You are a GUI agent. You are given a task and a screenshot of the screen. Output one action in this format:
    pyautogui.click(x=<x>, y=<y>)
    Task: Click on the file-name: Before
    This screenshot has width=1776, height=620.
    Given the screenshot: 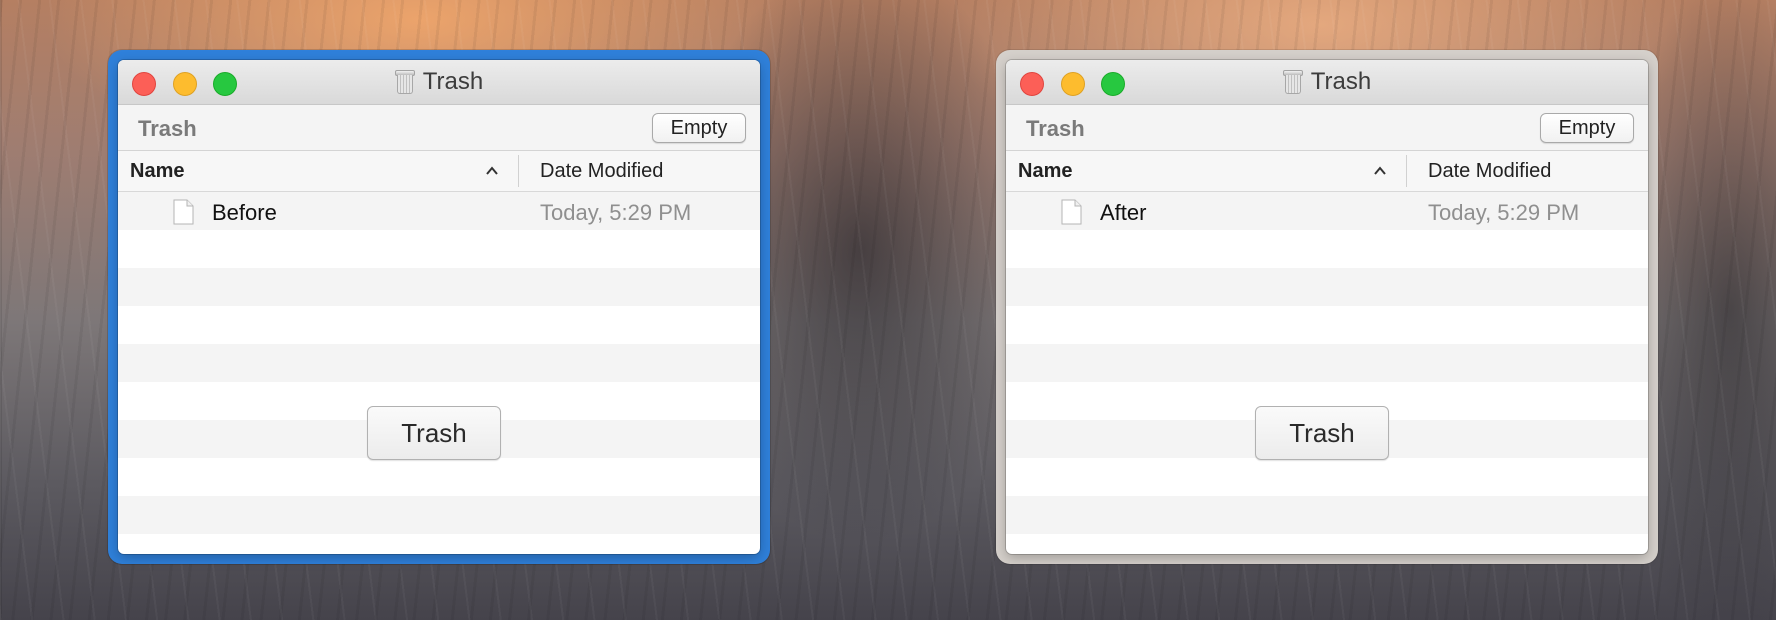 What is the action you would take?
    pyautogui.click(x=244, y=212)
    